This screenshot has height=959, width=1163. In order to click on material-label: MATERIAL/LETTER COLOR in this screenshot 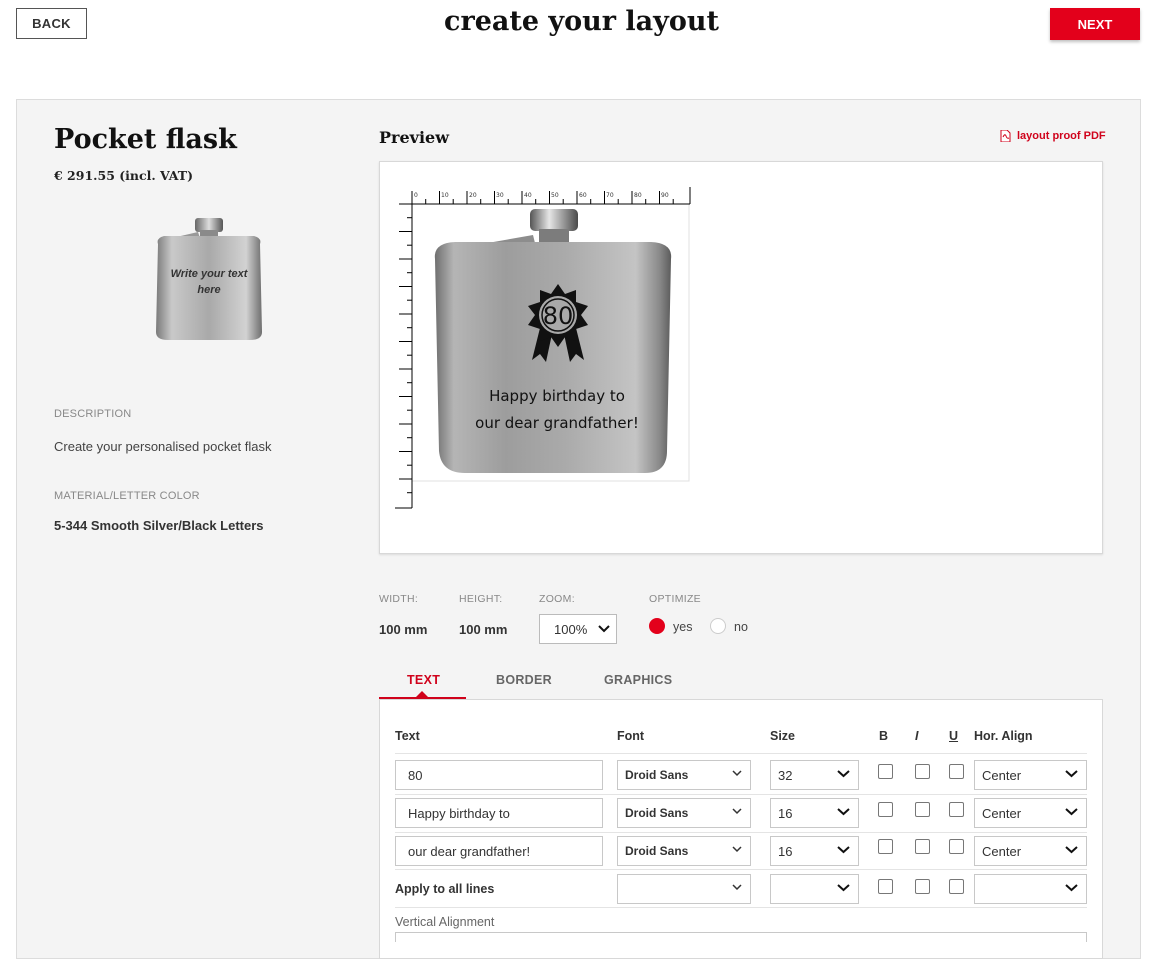, I will do `click(127, 496)`.